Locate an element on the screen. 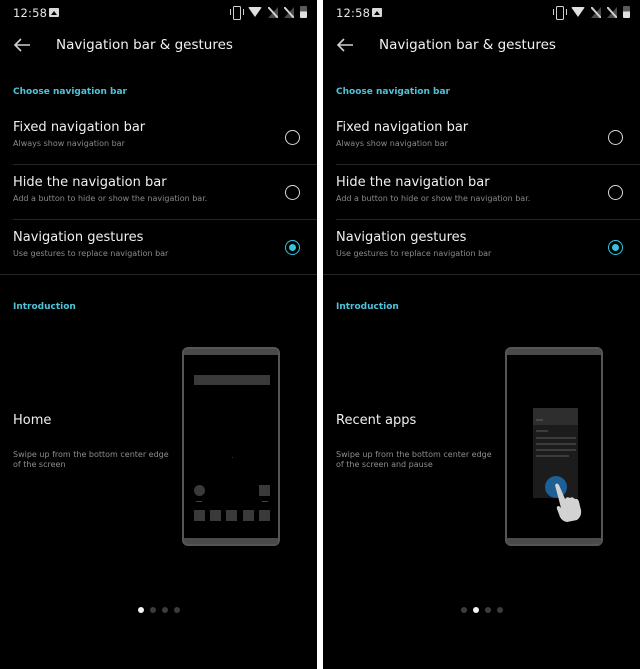 Image resolution: width=640 pixels, height=669 pixels. app-icon-square is located at coordinates (264, 490).